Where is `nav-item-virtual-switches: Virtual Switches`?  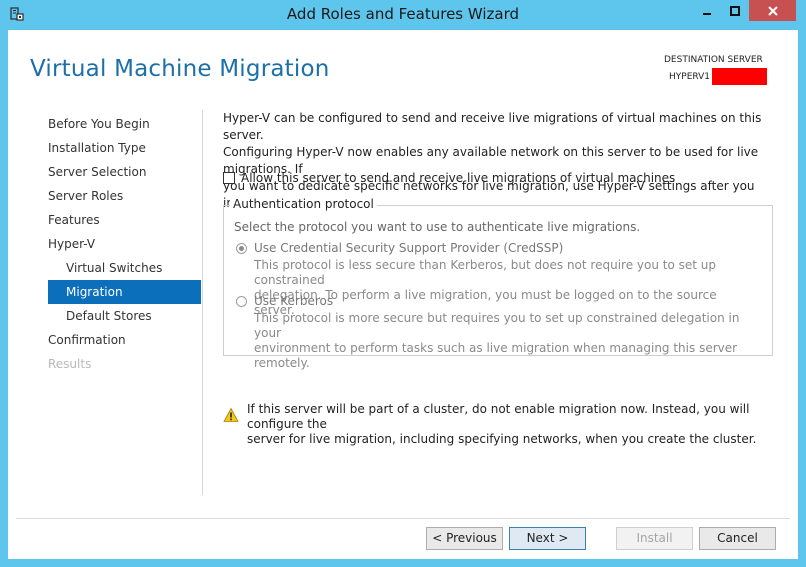
nav-item-virtual-switches: Virtual Switches is located at coordinates (124, 268).